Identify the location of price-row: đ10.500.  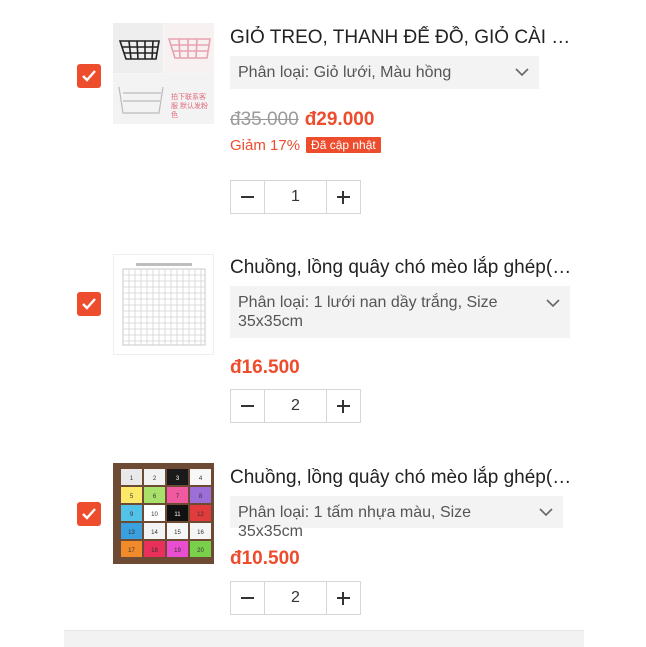
(265, 559).